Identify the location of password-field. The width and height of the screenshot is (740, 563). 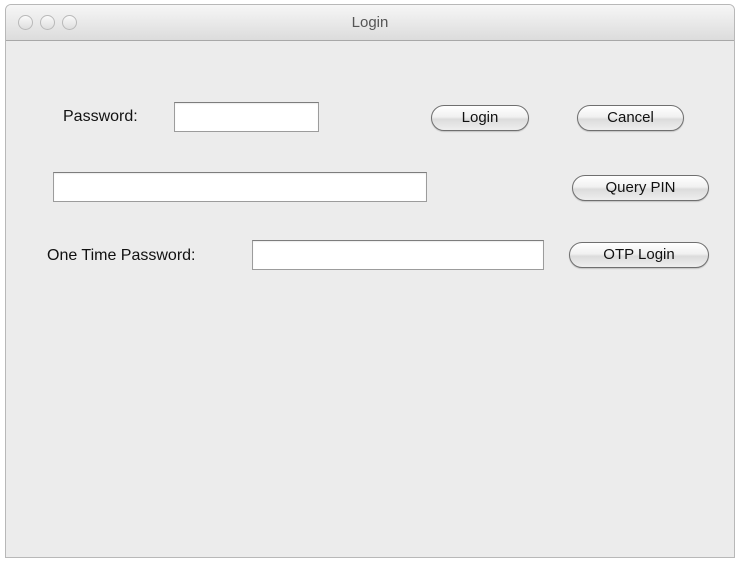
(246, 117).